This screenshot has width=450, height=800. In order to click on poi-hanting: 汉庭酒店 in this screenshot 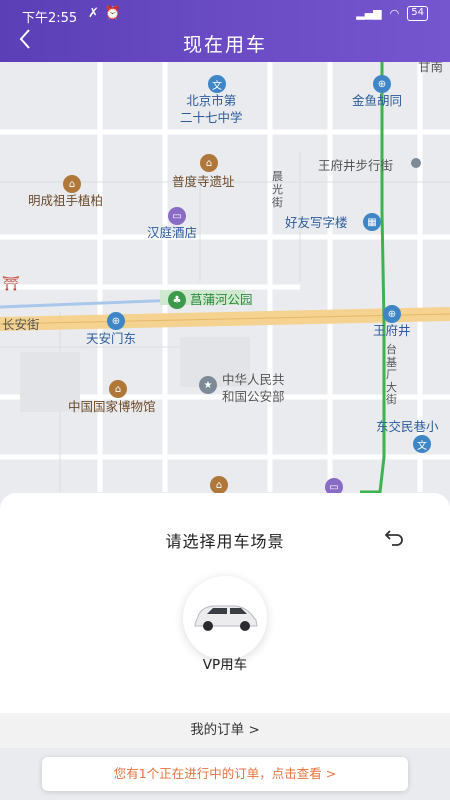, I will do `click(172, 232)`.